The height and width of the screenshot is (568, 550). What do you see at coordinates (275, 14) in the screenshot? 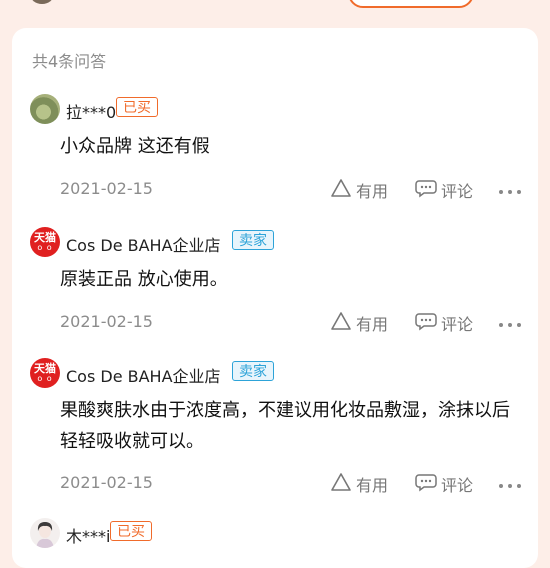
I see `previous-section-strip` at bounding box center [275, 14].